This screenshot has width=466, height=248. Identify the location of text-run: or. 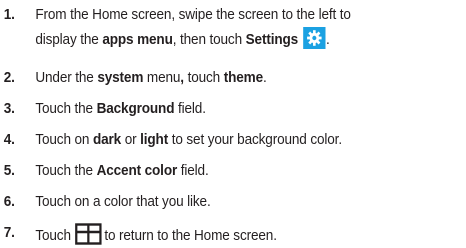
(131, 140).